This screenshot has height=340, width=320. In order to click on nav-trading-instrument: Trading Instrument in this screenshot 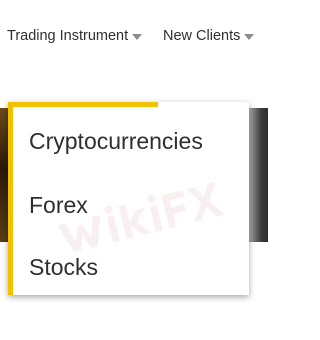, I will do `click(75, 36)`.